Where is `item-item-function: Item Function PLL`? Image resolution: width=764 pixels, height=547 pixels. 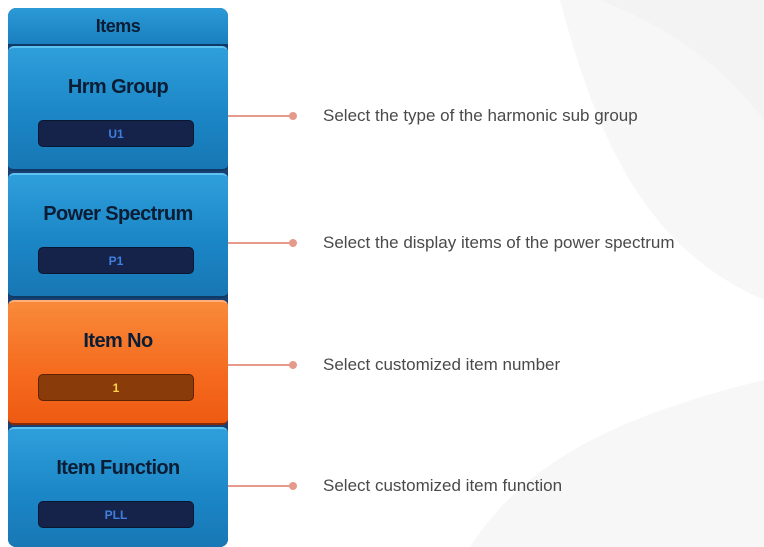
item-item-function: Item Function PLL is located at coordinates (118, 487).